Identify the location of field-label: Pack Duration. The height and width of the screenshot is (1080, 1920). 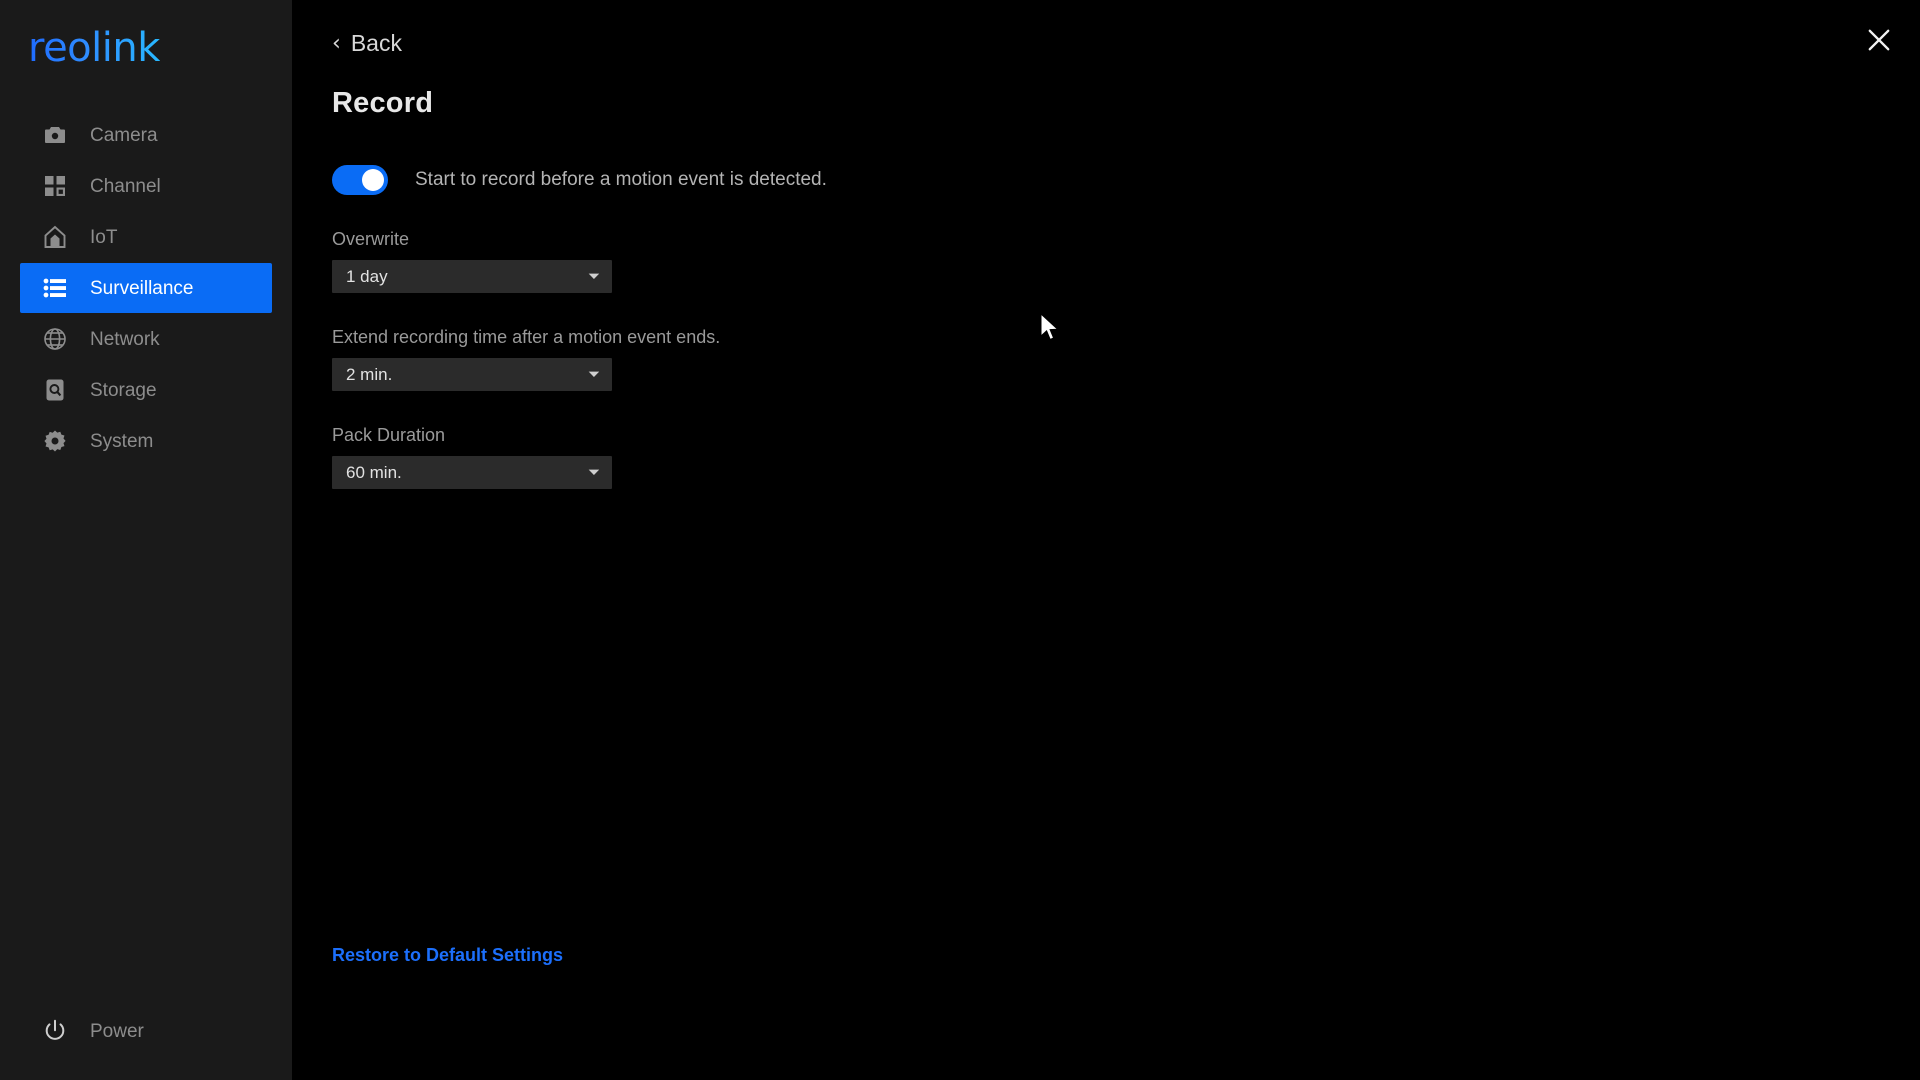
(389, 435).